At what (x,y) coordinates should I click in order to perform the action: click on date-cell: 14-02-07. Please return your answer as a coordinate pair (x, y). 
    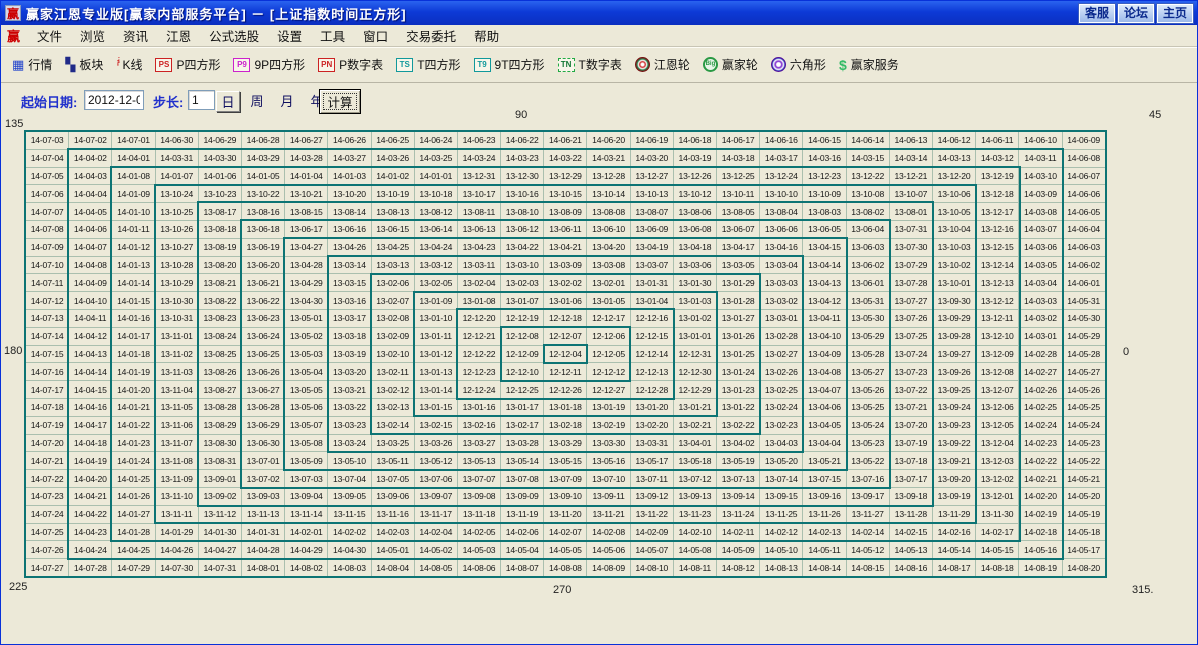
    Looking at the image, I should click on (565, 532).